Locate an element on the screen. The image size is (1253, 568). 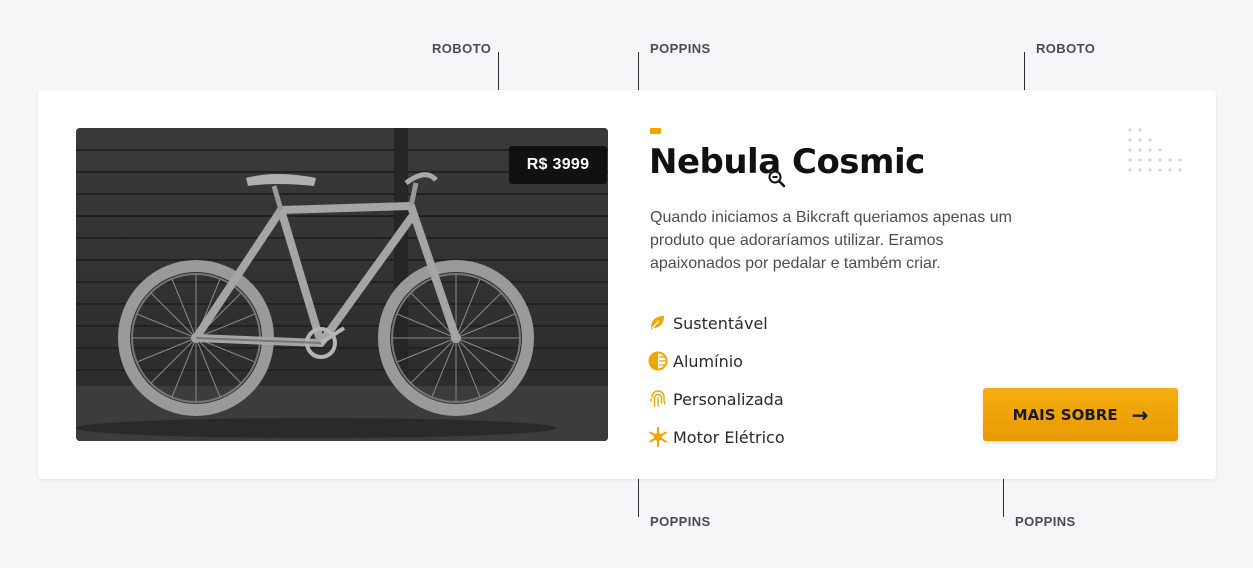
annotation-label-button-font: POPPINS is located at coordinates (1045, 521).